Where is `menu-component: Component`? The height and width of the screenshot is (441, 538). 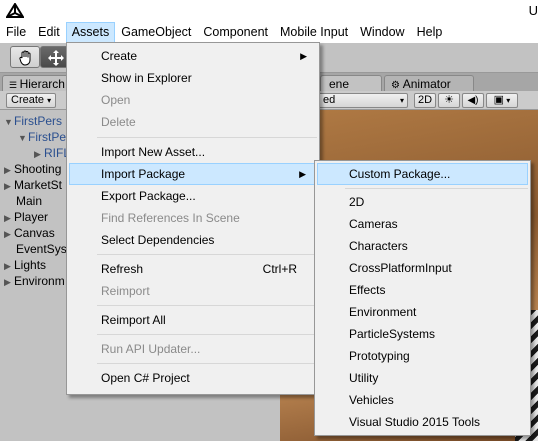 menu-component: Component is located at coordinates (235, 32).